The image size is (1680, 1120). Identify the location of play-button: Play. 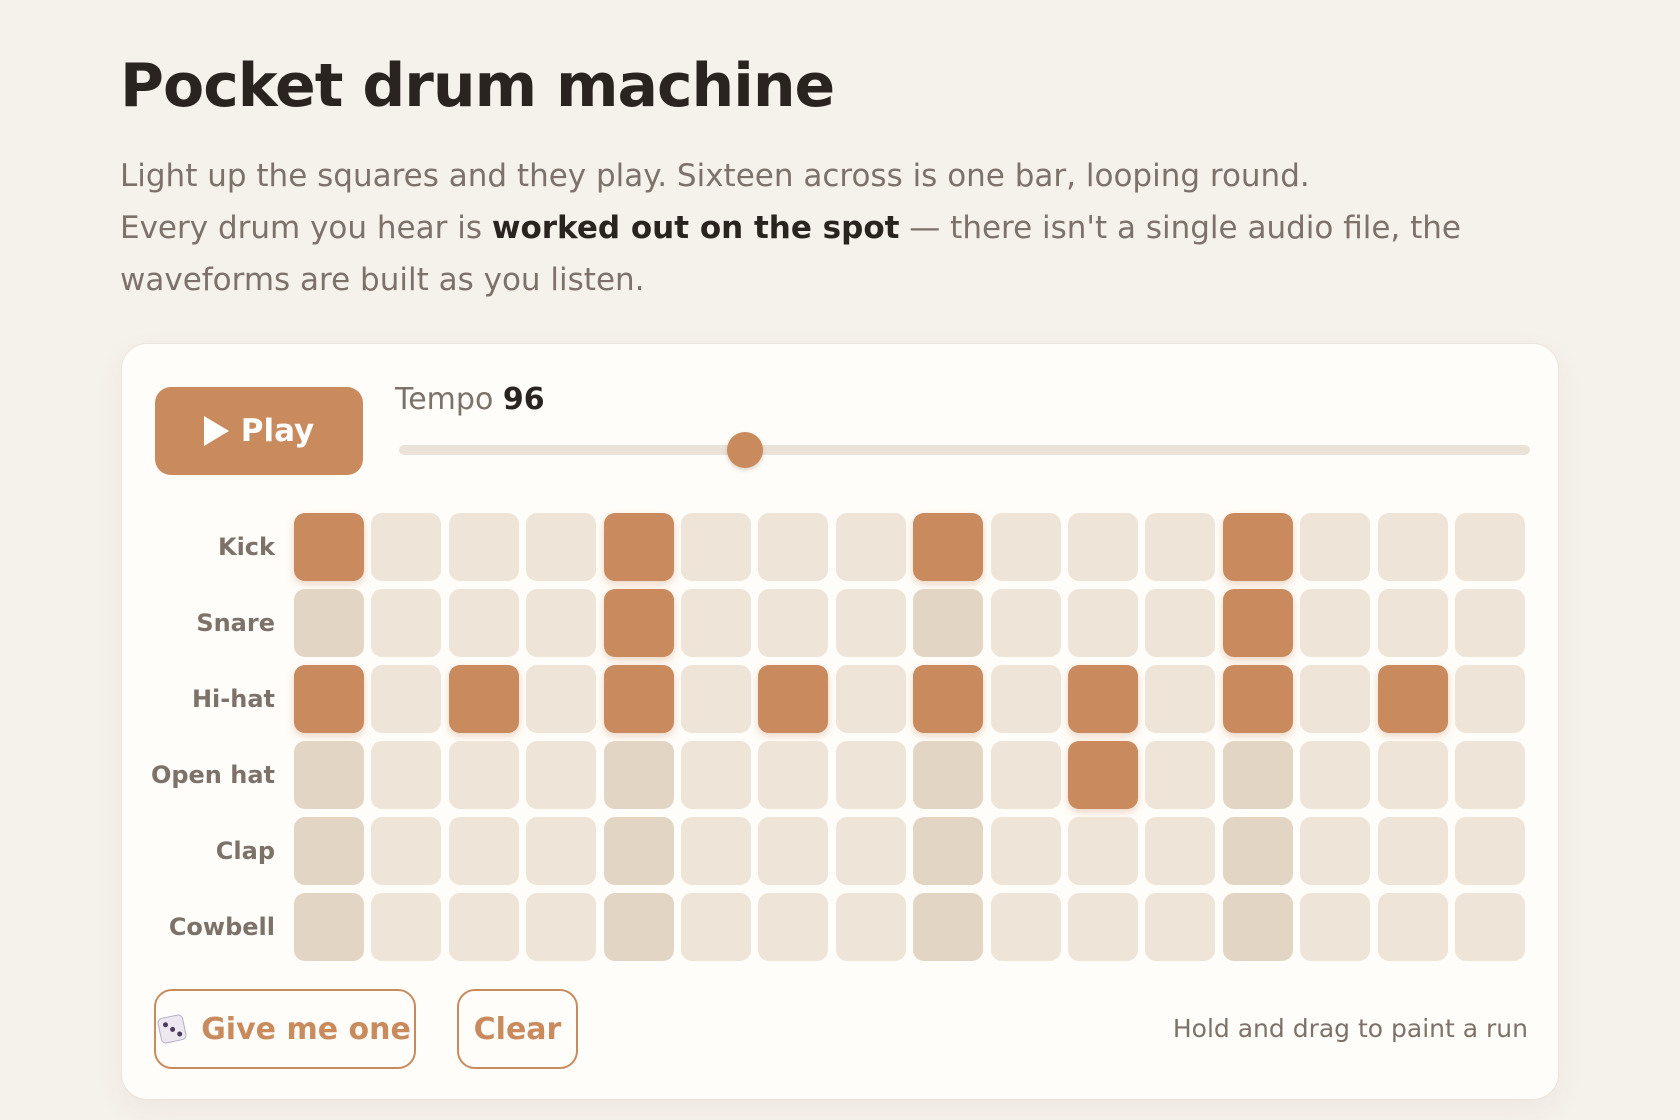
(259, 431).